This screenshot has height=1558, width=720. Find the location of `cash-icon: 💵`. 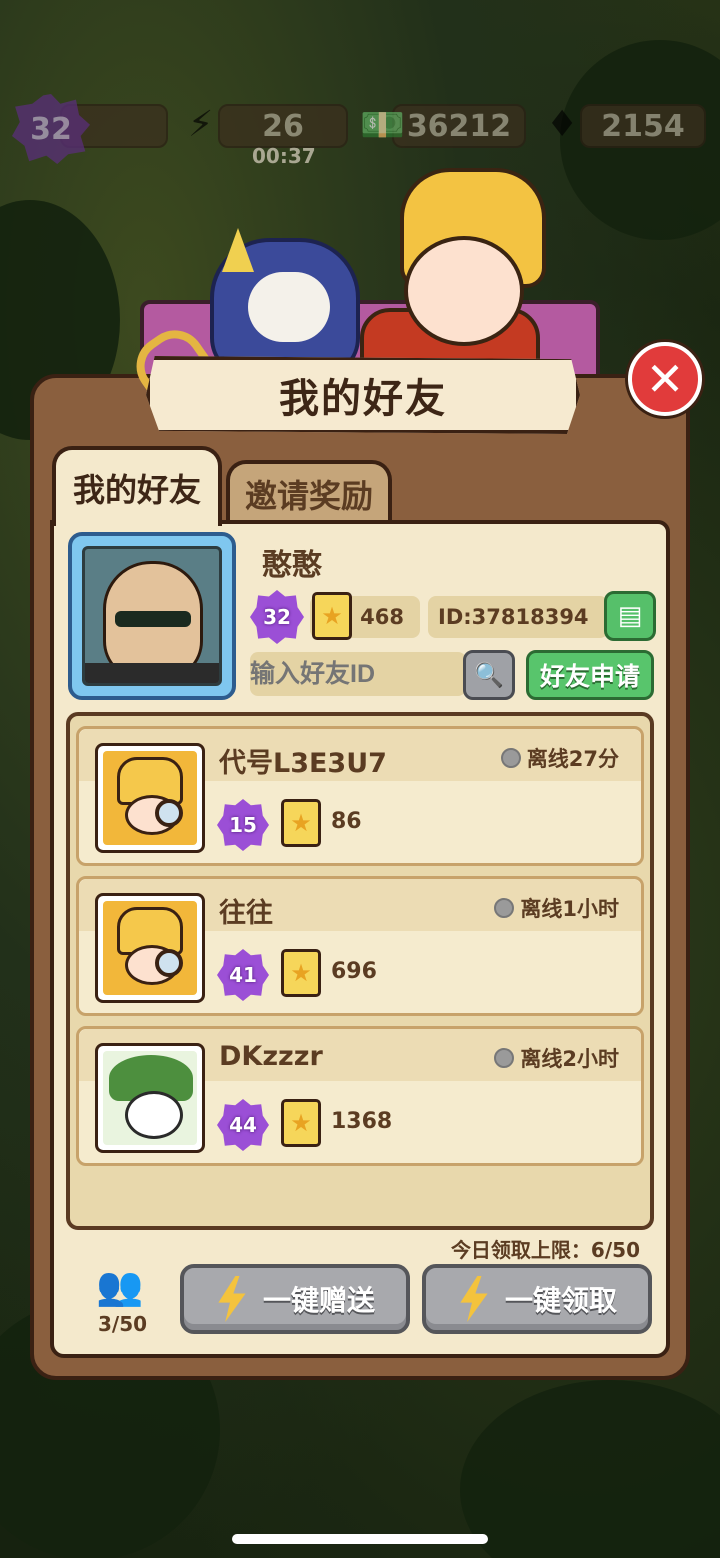

cash-icon: 💵 is located at coordinates (382, 125).